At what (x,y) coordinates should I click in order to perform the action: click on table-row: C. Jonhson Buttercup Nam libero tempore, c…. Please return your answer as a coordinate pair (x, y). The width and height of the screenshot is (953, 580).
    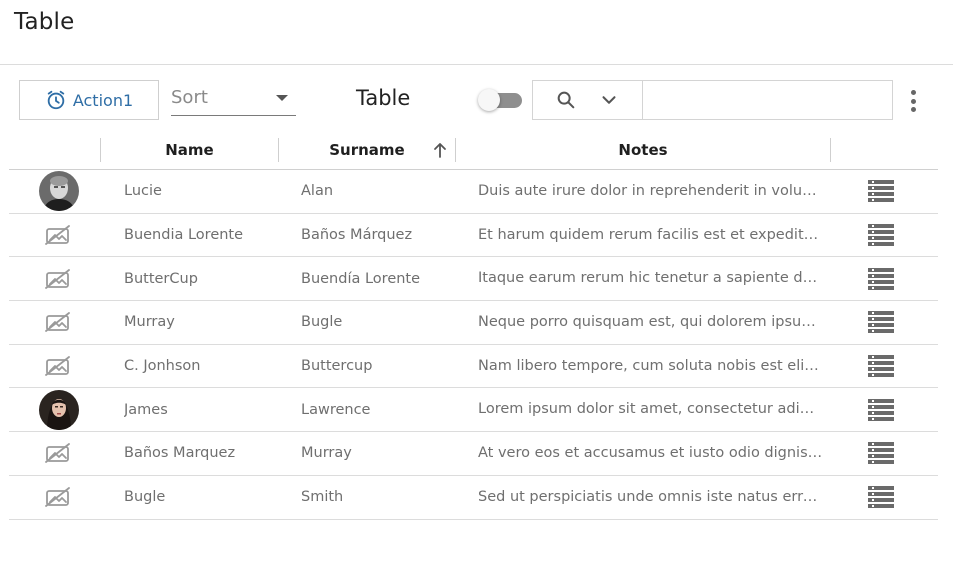
    Looking at the image, I should click on (473, 367).